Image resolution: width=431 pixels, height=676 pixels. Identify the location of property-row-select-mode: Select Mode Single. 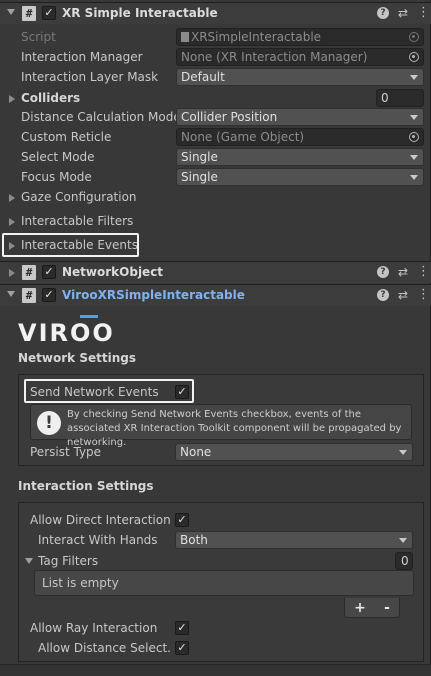
(215, 157).